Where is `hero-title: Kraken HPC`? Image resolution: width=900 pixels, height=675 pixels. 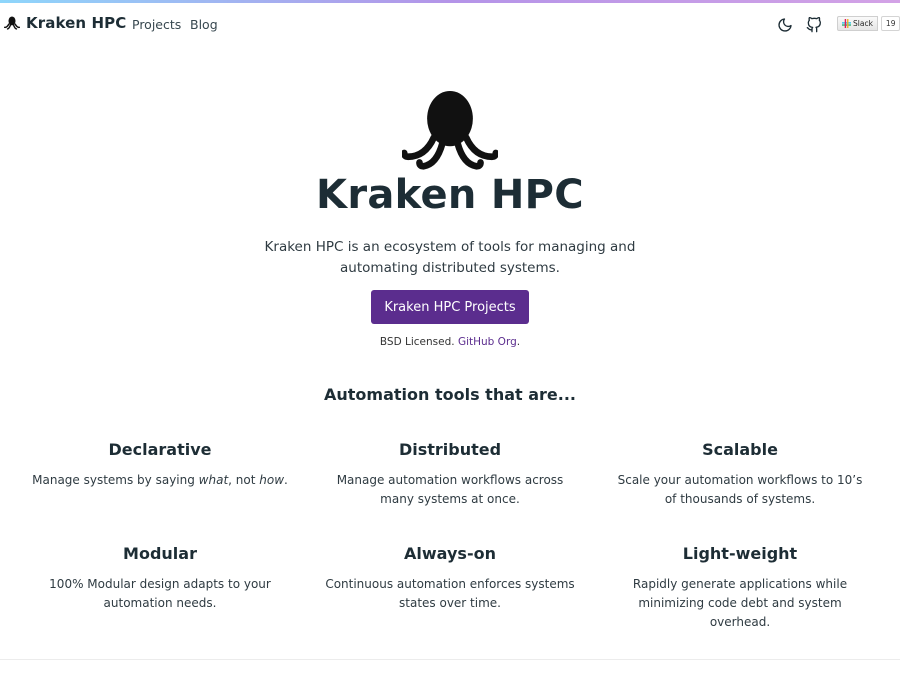
hero-title: Kraken HPC is located at coordinates (450, 195).